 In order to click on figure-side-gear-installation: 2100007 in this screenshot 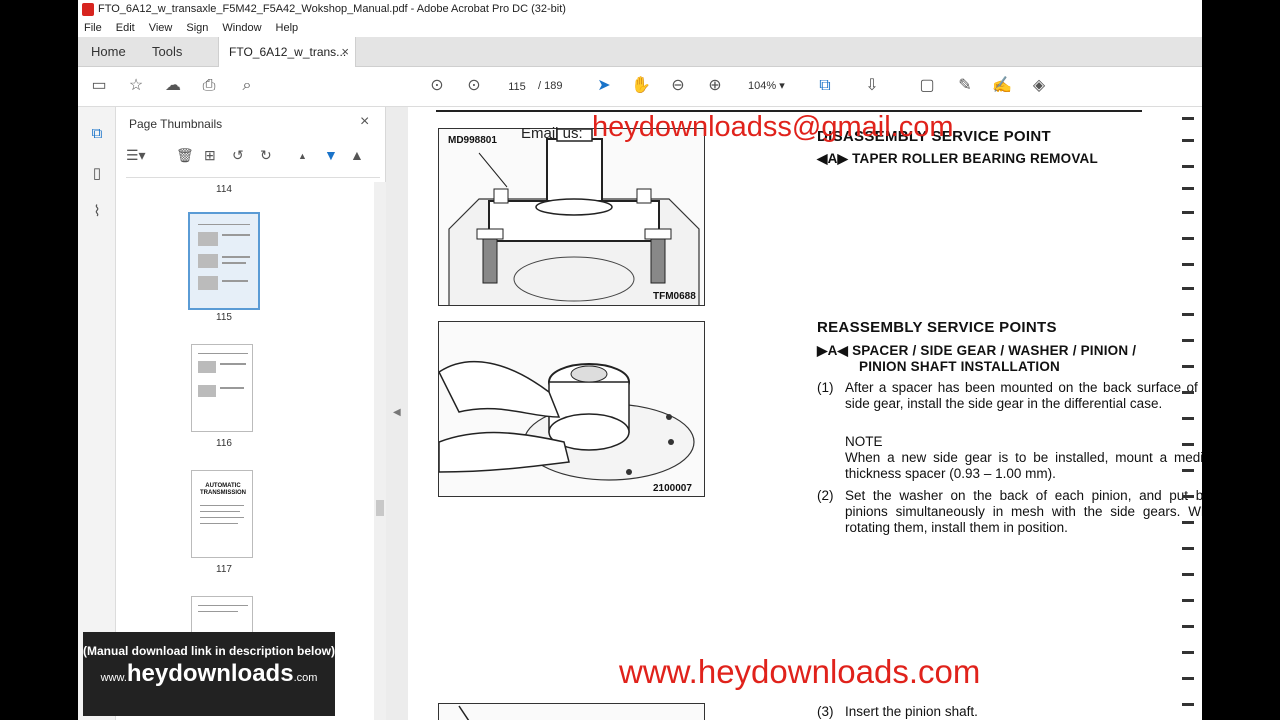, I will do `click(571, 409)`.